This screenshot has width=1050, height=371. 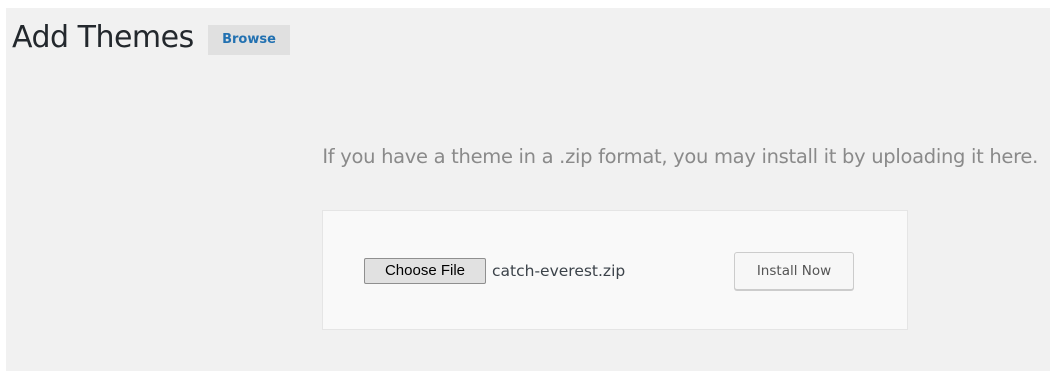 I want to click on install-now-button: Install Now, so click(x=794, y=271).